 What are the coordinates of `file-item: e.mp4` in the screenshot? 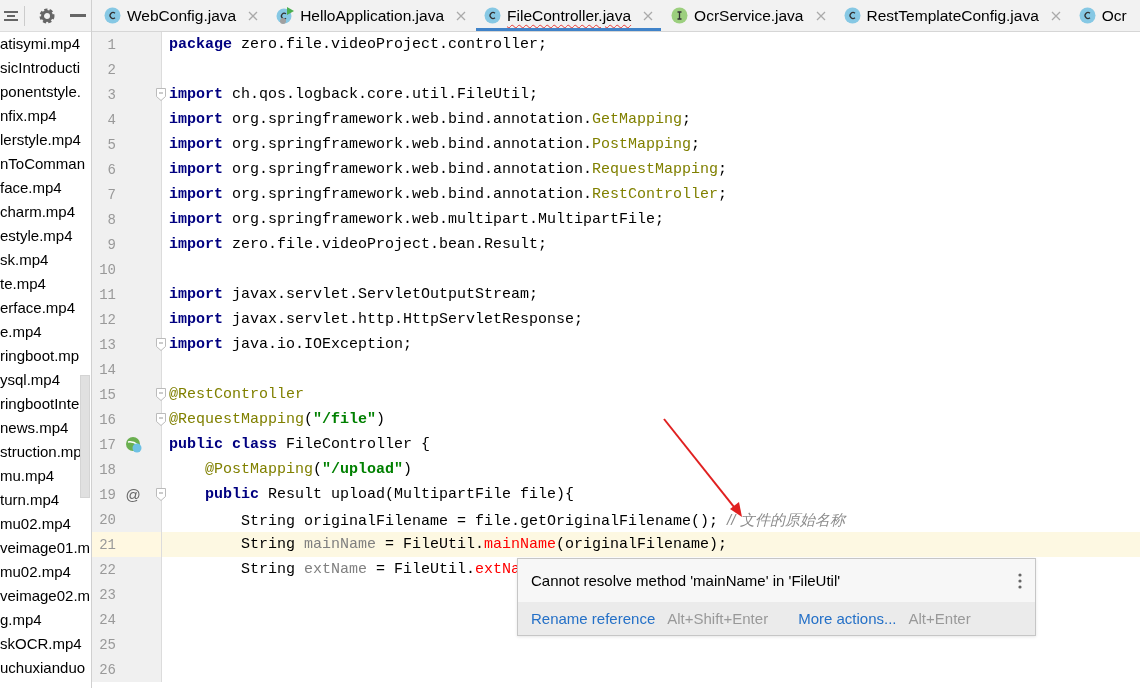 It's located at (21, 332).